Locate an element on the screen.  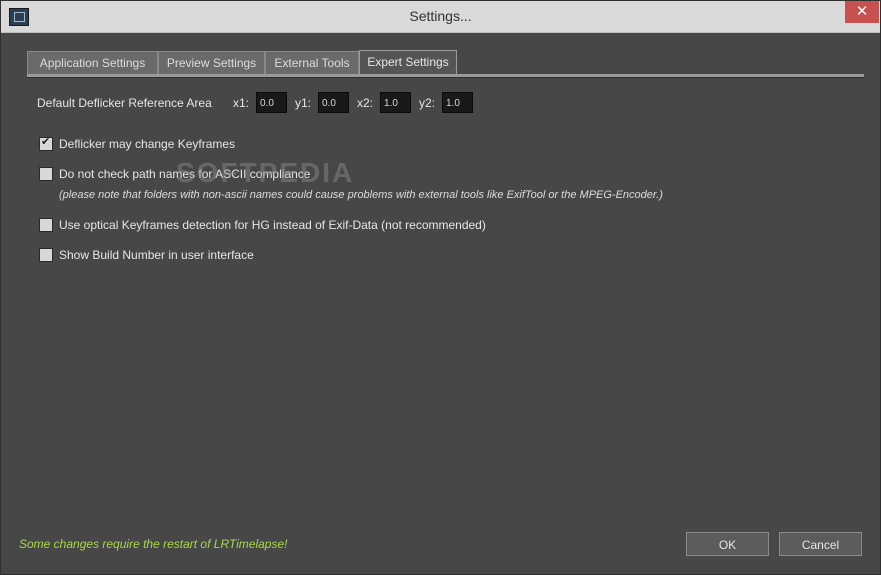
tab-external-tools: External Tools is located at coordinates (312, 62).